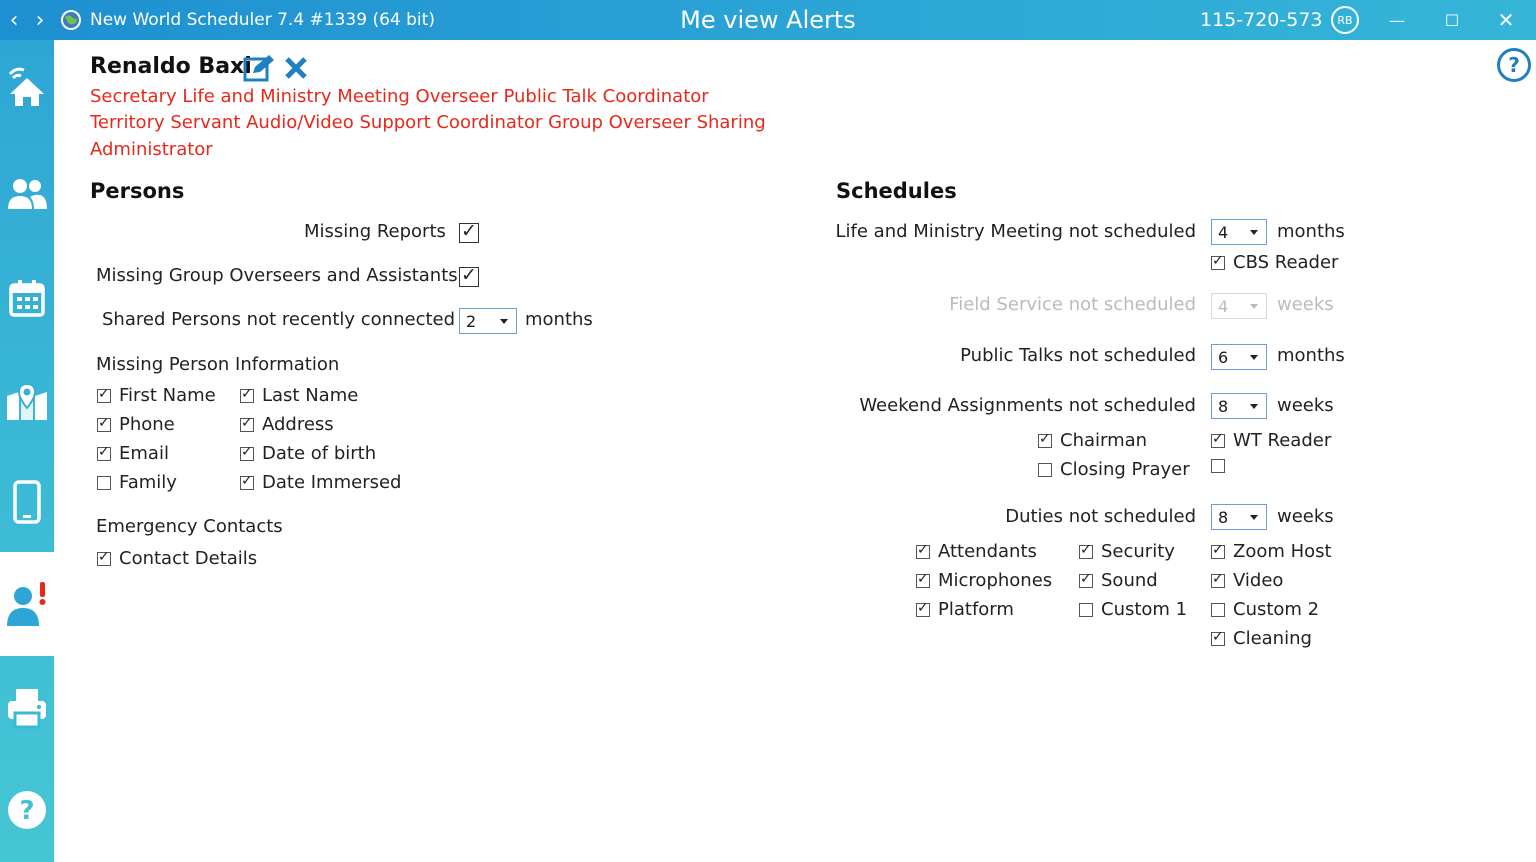 The height and width of the screenshot is (862, 1536). I want to click on first-name-option: First Name, so click(156, 395).